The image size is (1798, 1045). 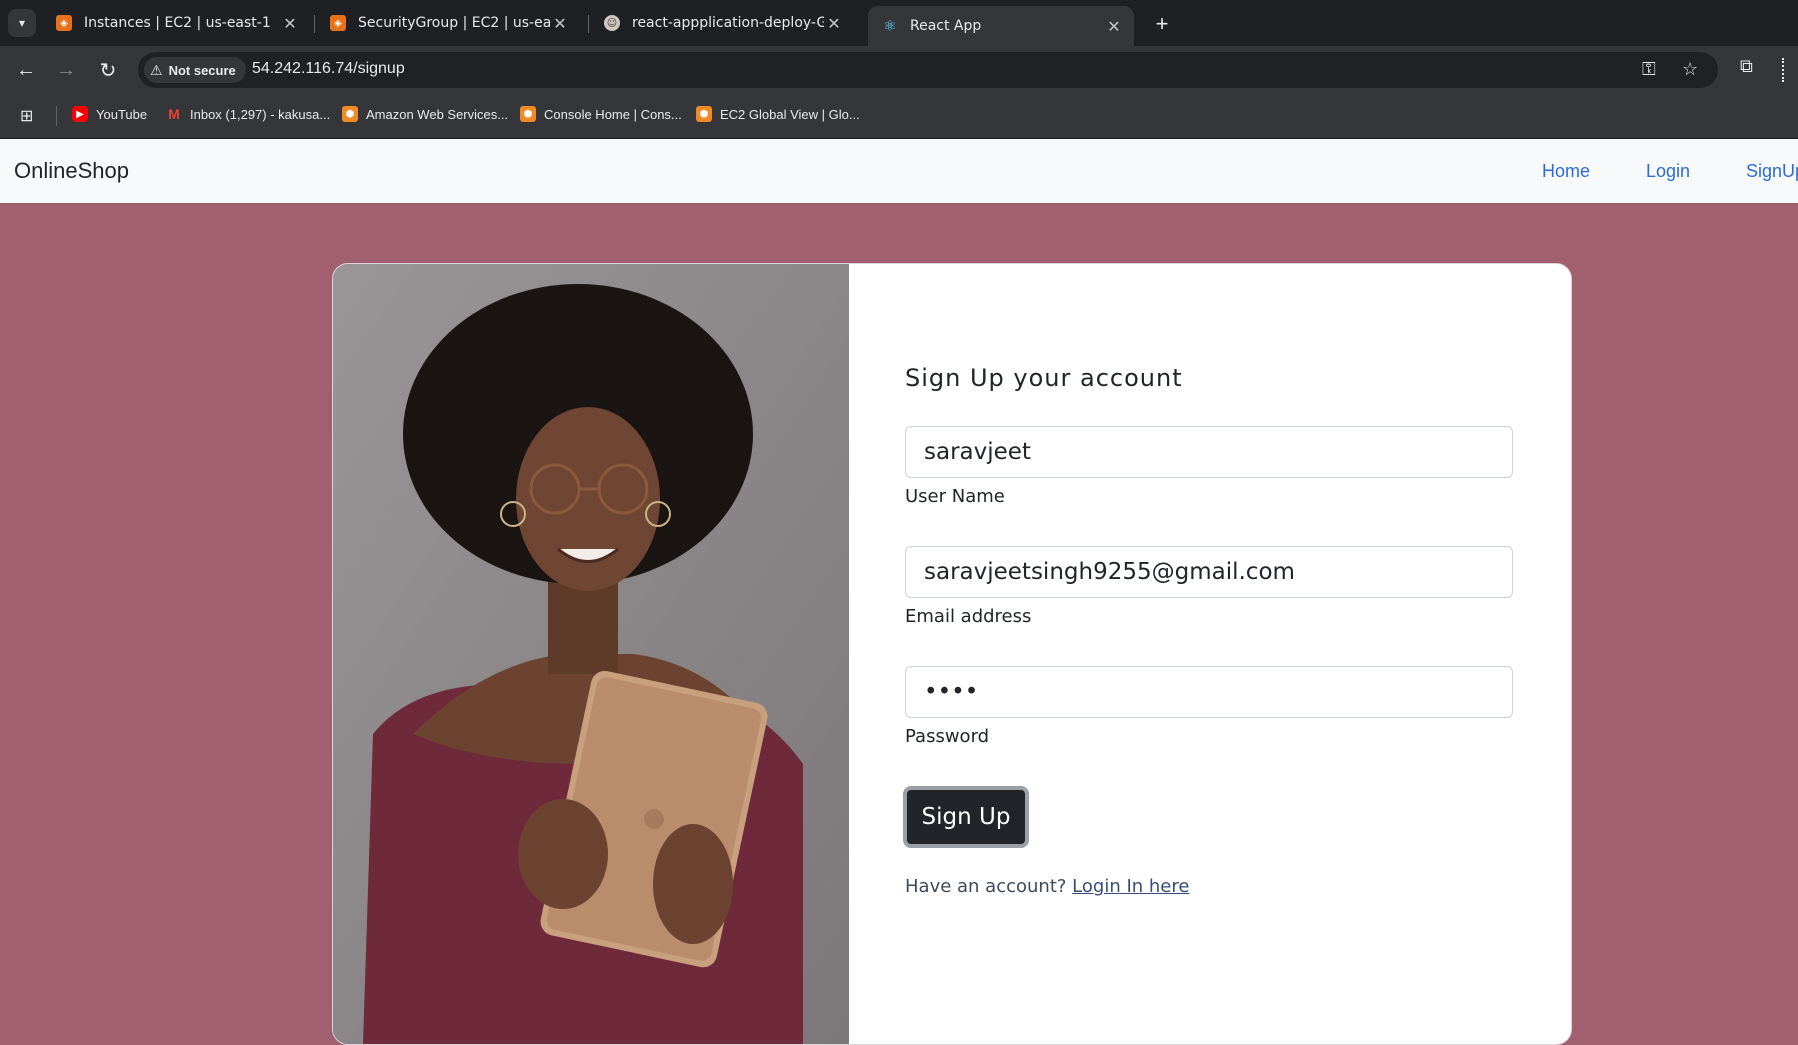 I want to click on tab-title: Instances | EC2 | us-east-1, so click(x=177, y=23).